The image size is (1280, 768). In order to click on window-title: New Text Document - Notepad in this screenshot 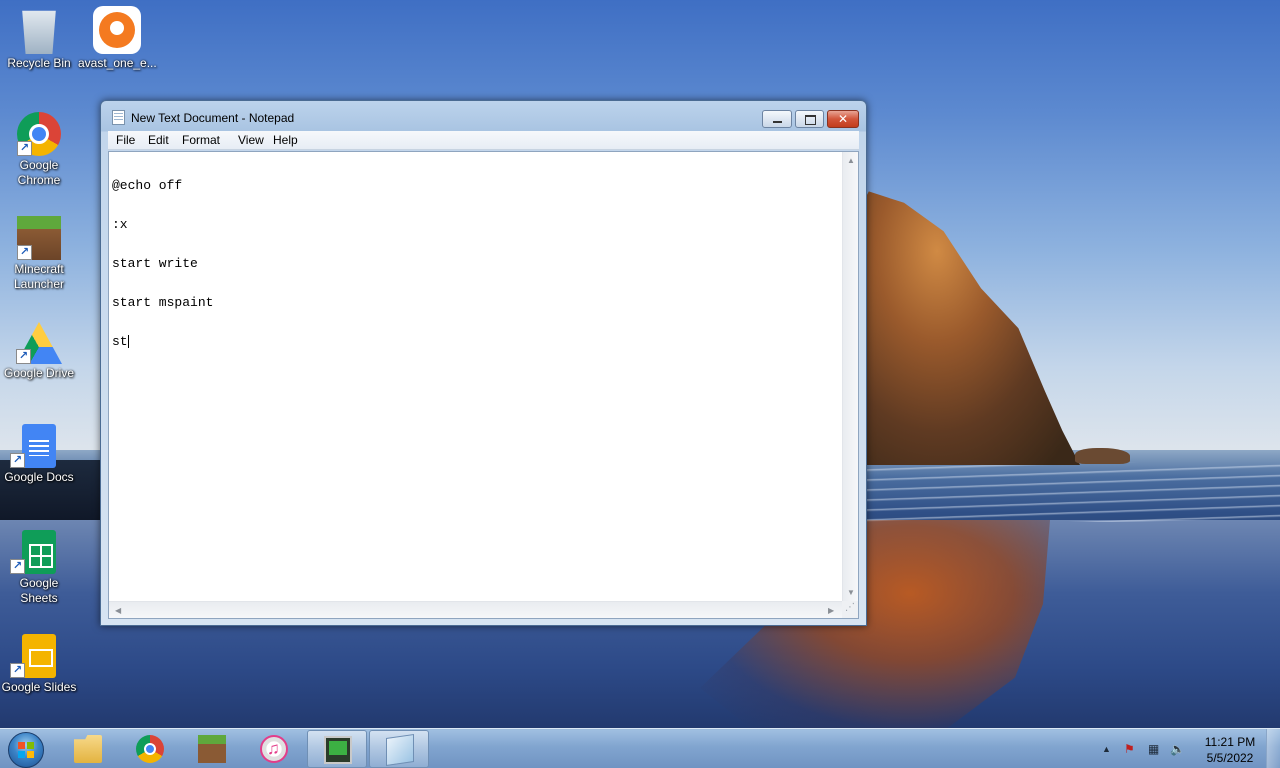, I will do `click(213, 118)`.